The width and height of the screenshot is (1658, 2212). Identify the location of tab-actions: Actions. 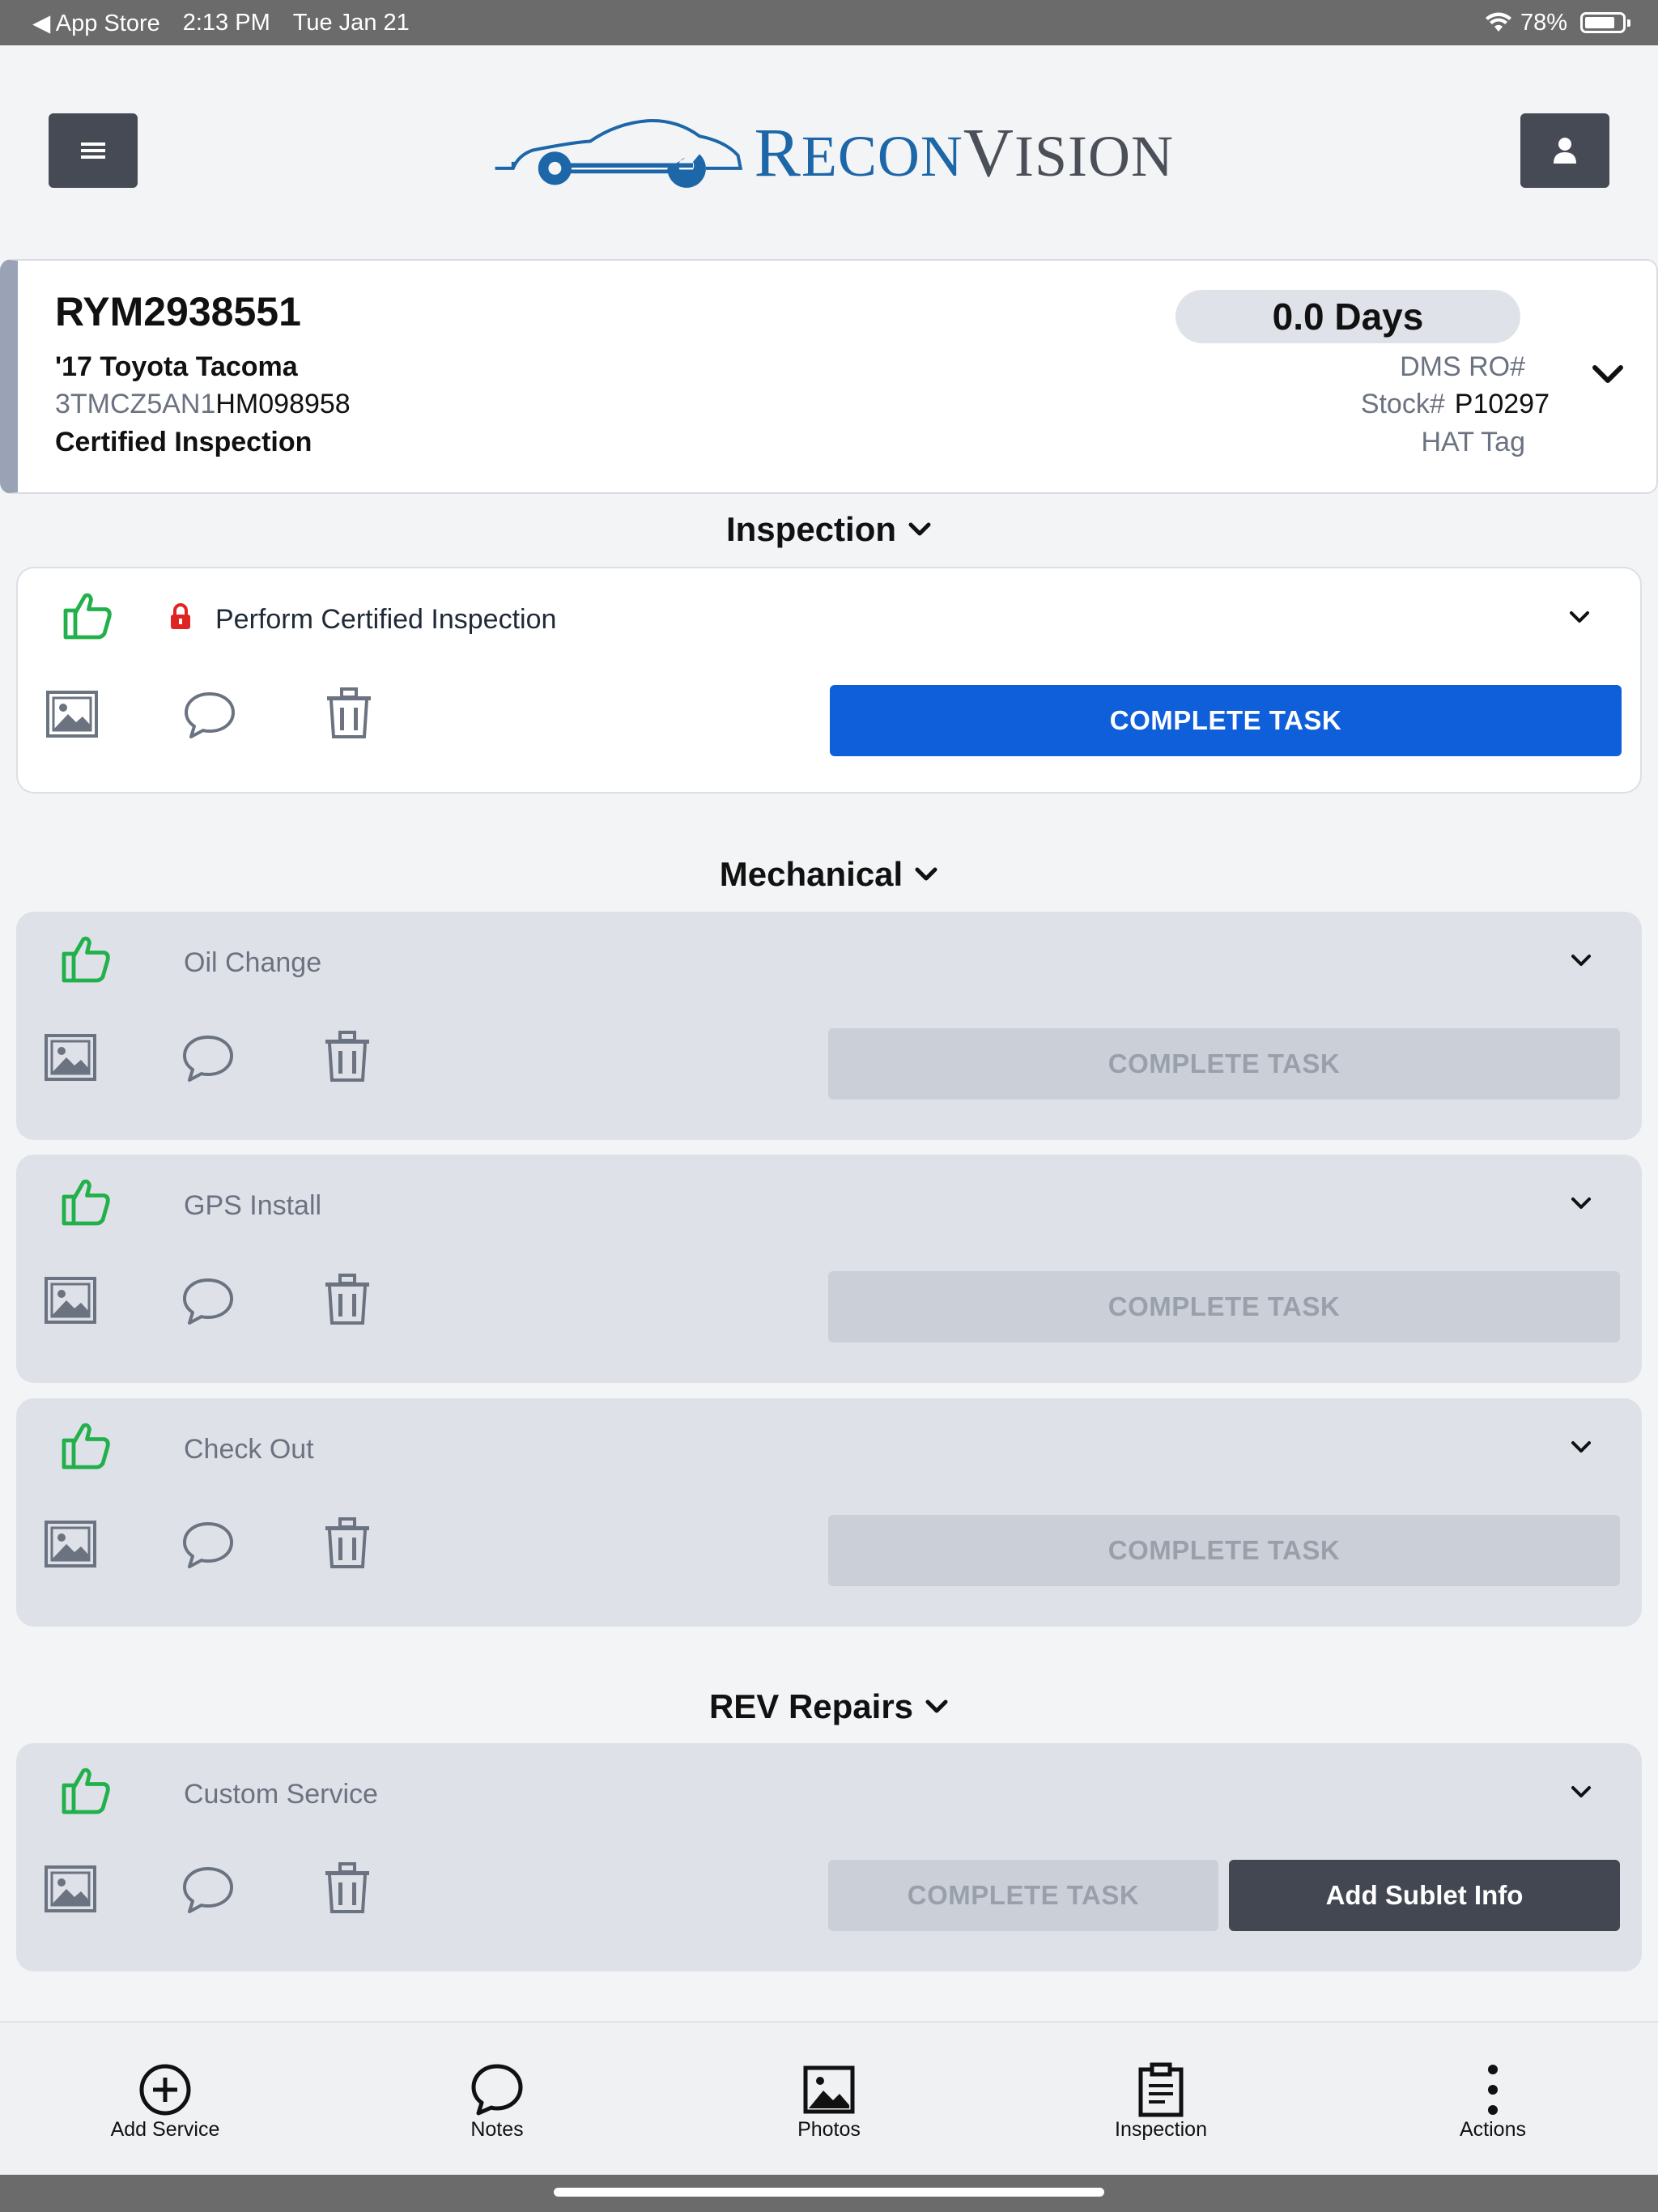
(1492, 2099).